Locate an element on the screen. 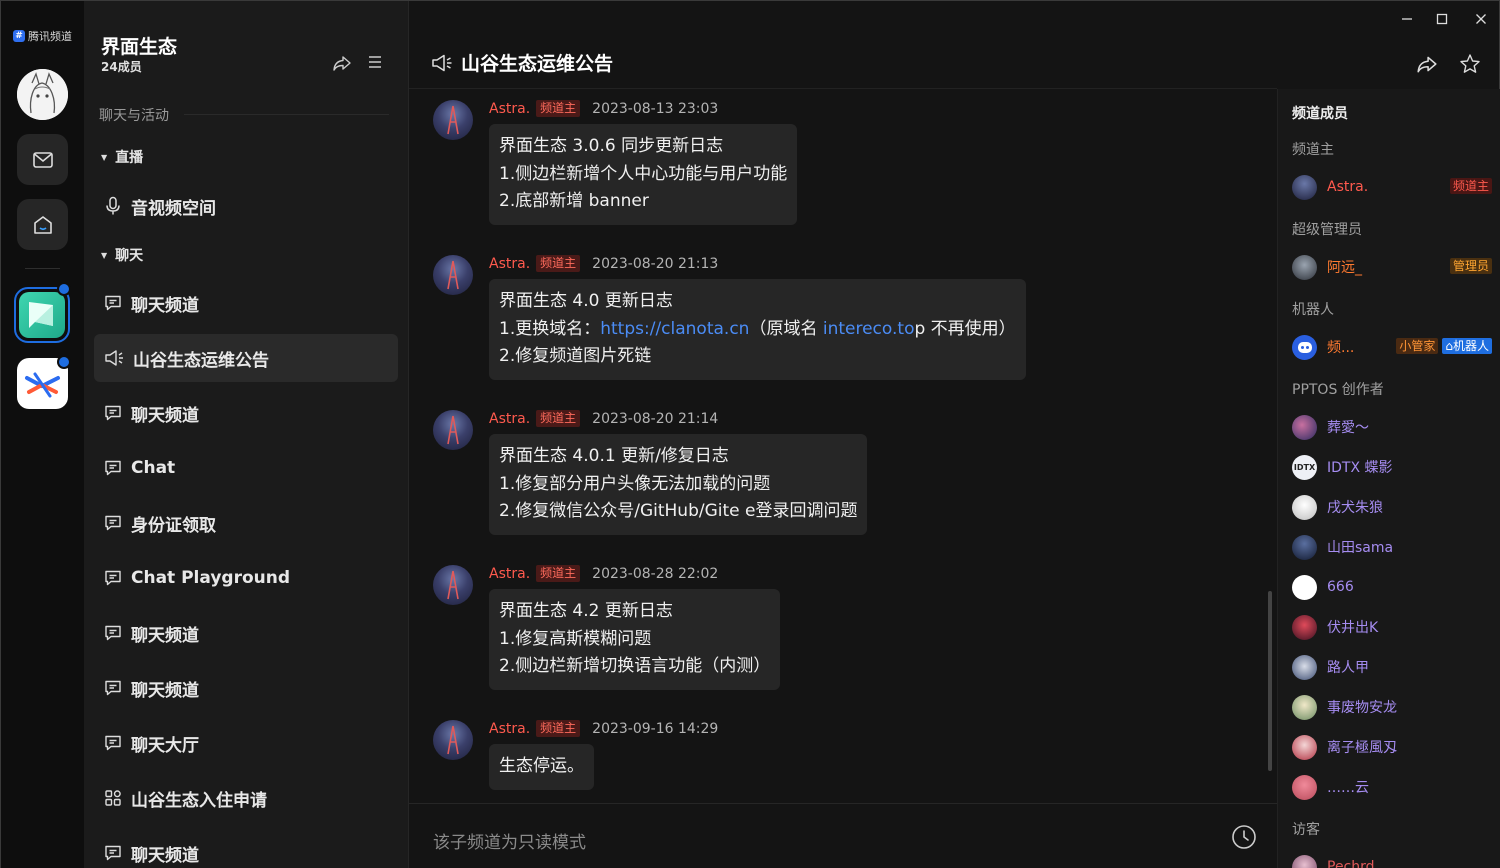  channel-item: Chat is located at coordinates (246, 468).